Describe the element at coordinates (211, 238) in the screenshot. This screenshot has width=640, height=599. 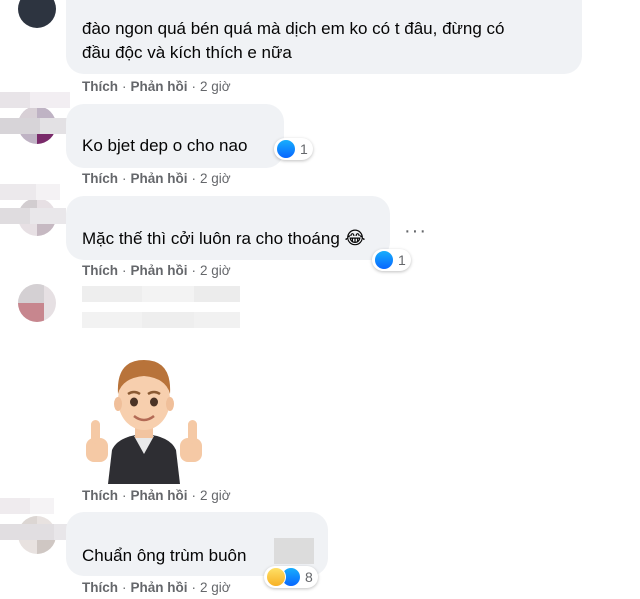
I see `comment-text-content: Mặc thế thì cởi luôn ra cho thoáng` at that location.